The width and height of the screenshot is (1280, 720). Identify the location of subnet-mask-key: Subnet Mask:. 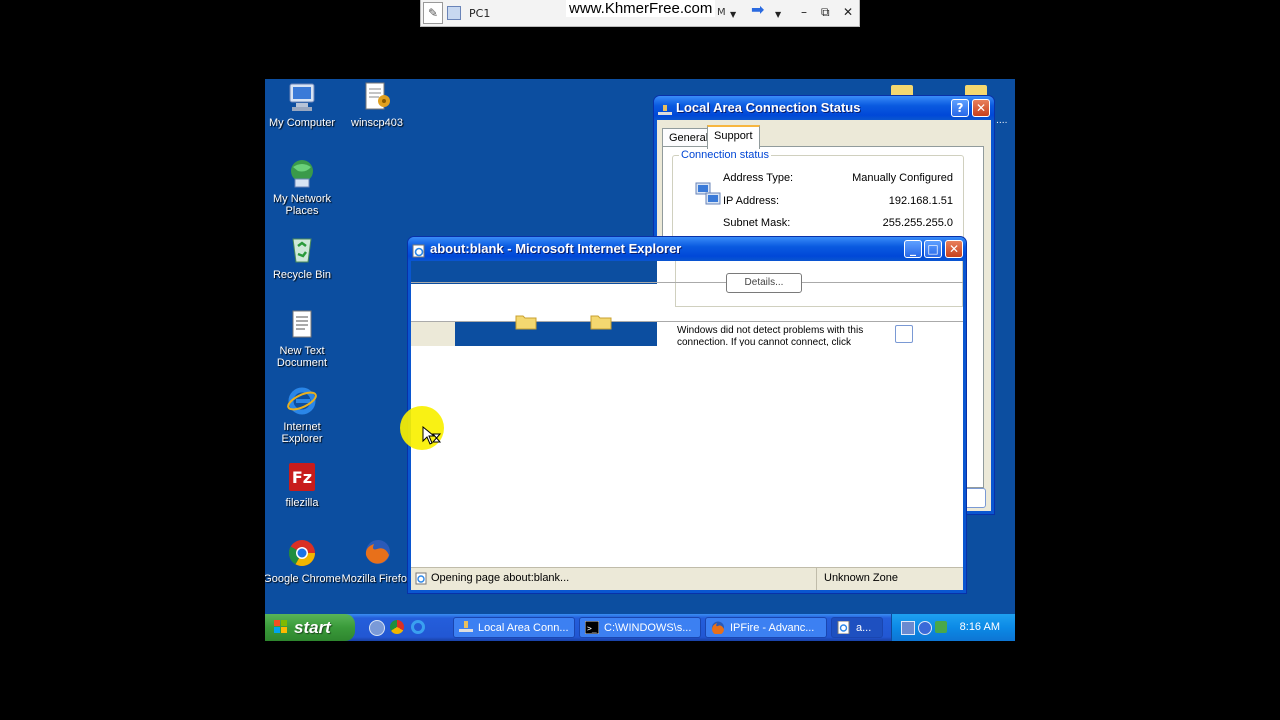
(757, 223).